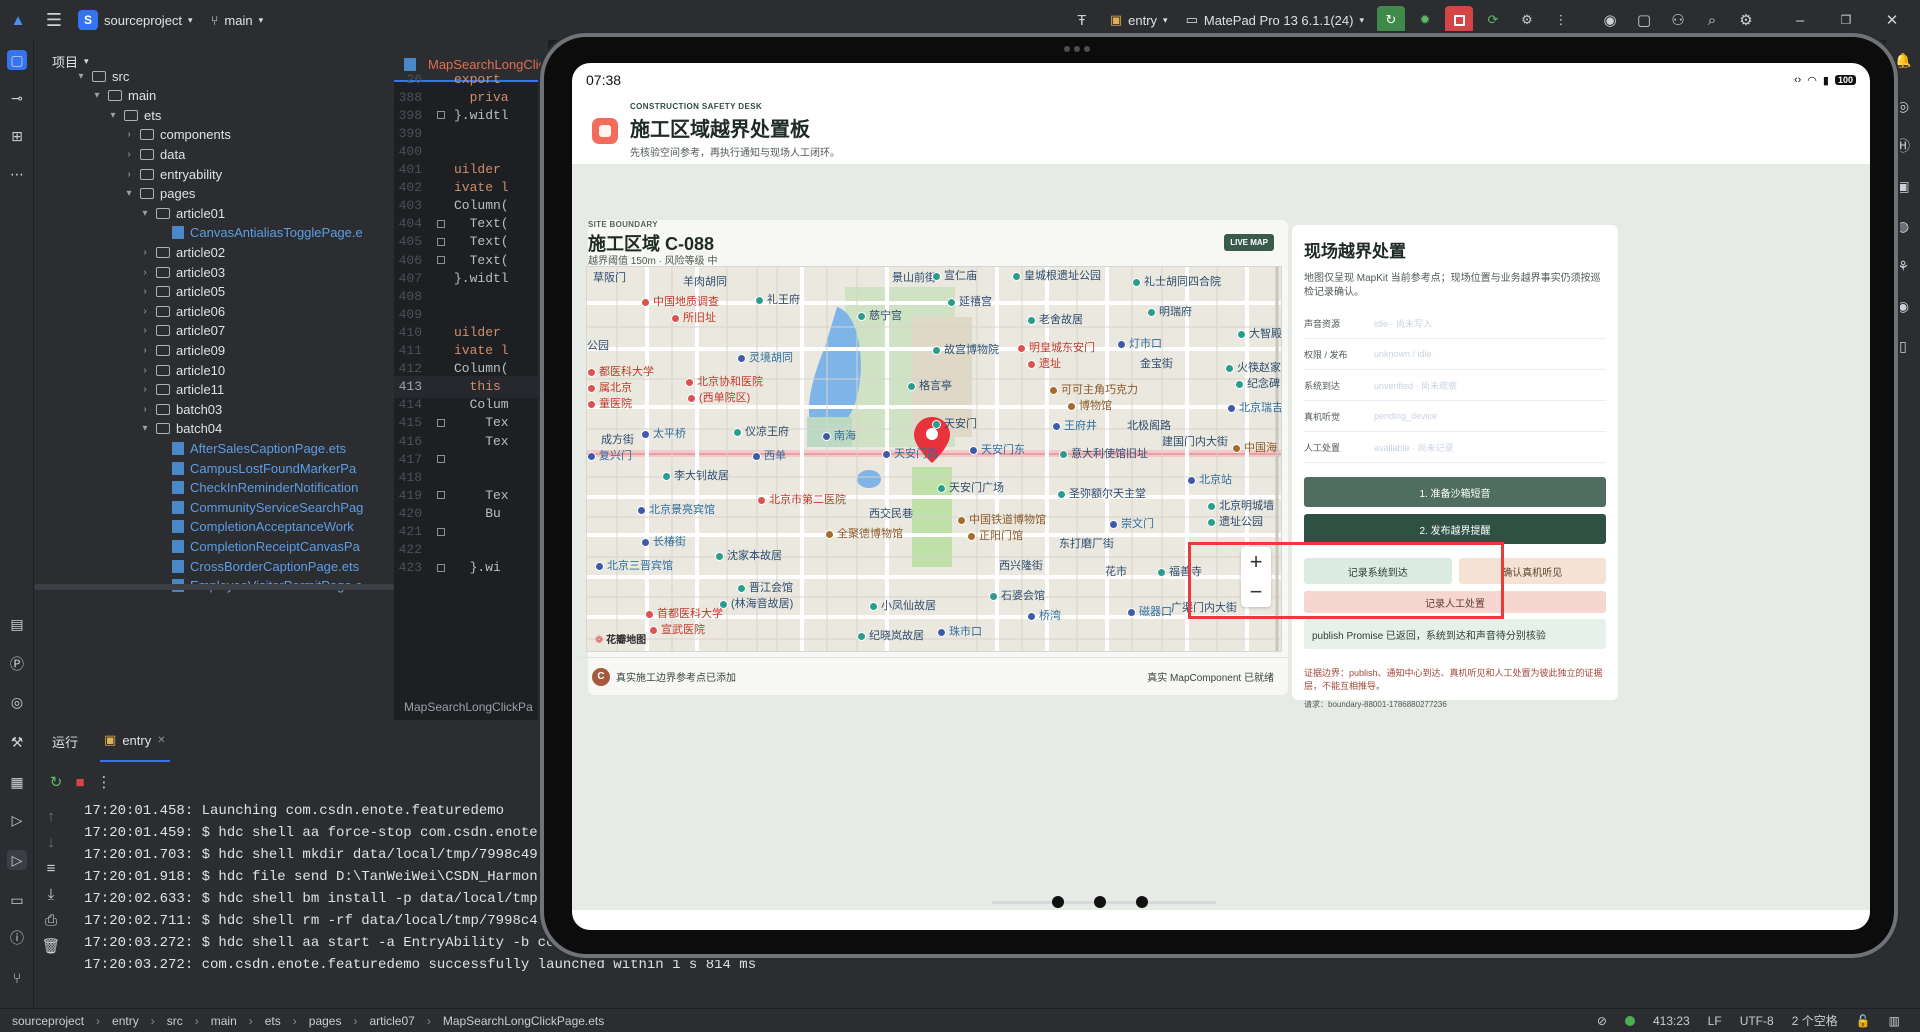 This screenshot has height=1032, width=1920. Describe the element at coordinates (1846, 20) in the screenshot. I see `maximize-icon: ❐` at that location.